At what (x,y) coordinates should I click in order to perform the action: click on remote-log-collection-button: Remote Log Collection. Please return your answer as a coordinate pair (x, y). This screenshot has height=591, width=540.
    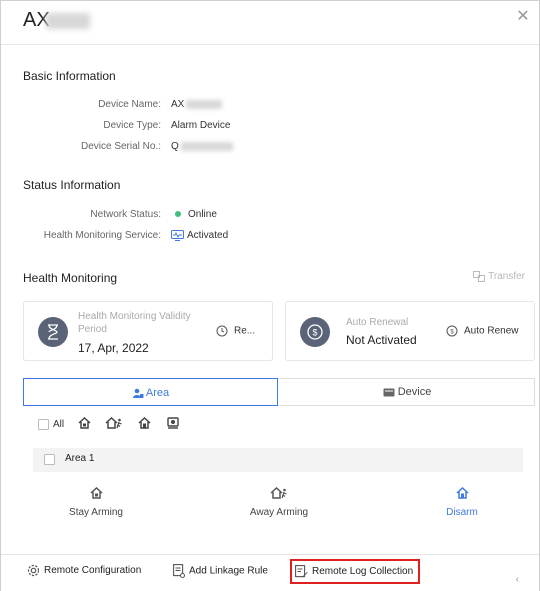
    Looking at the image, I should click on (355, 571).